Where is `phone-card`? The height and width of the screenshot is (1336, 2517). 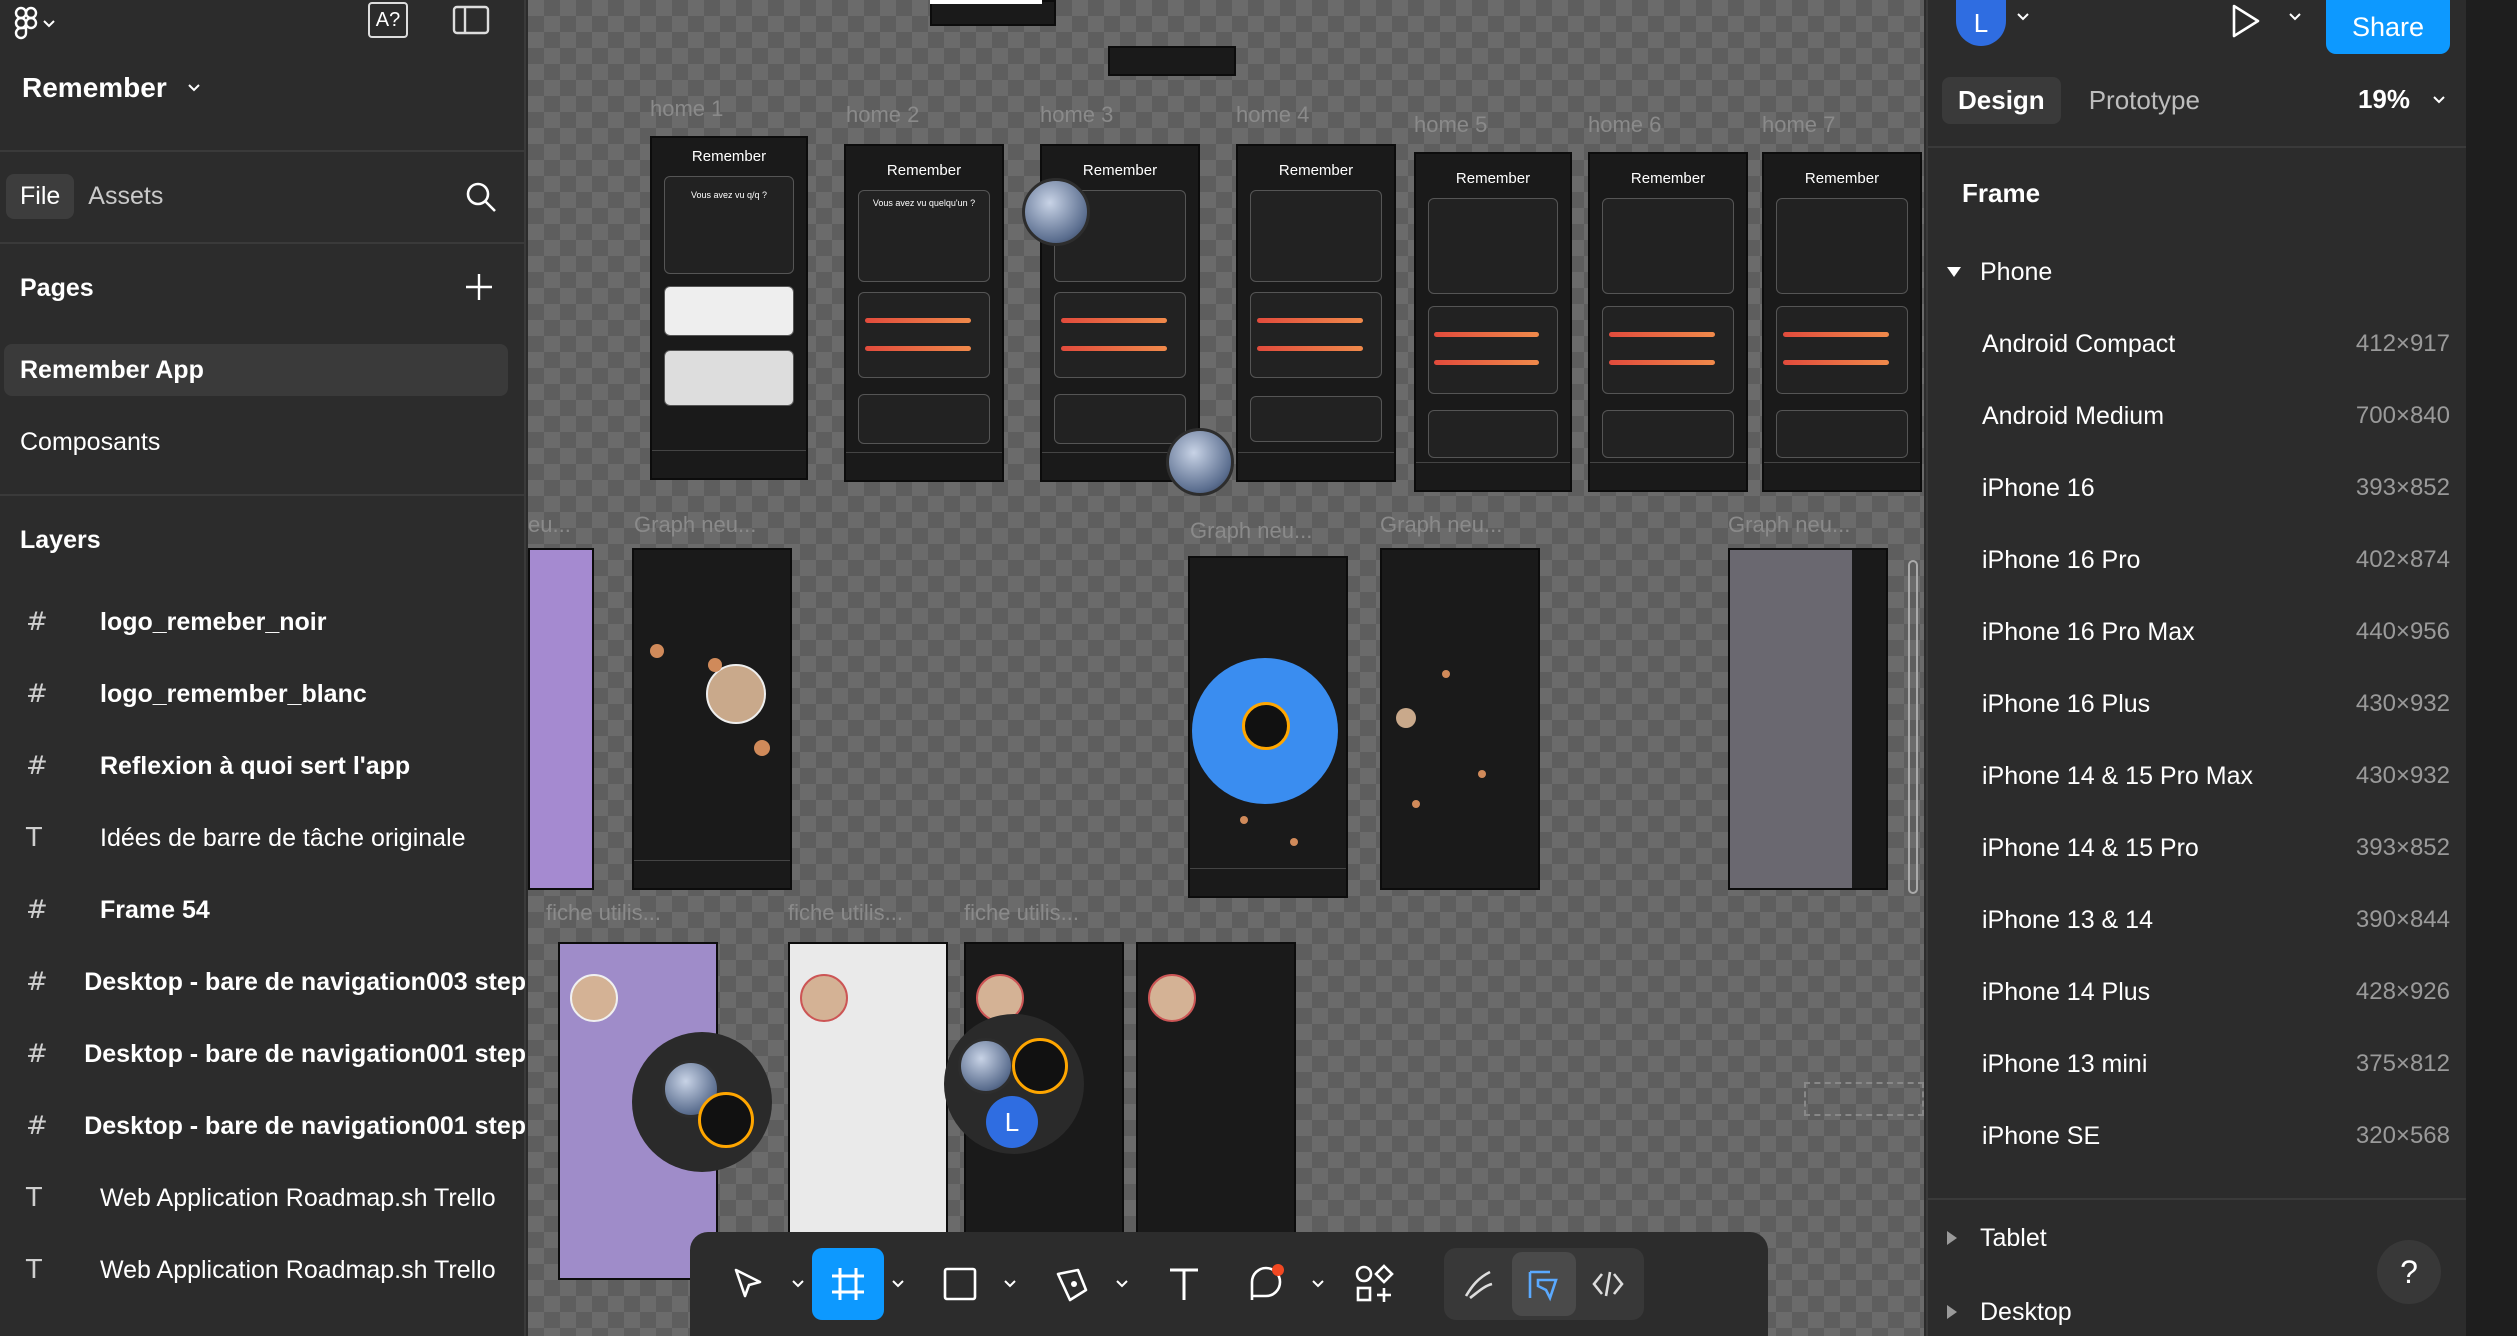
phone-card is located at coordinates (1493, 246).